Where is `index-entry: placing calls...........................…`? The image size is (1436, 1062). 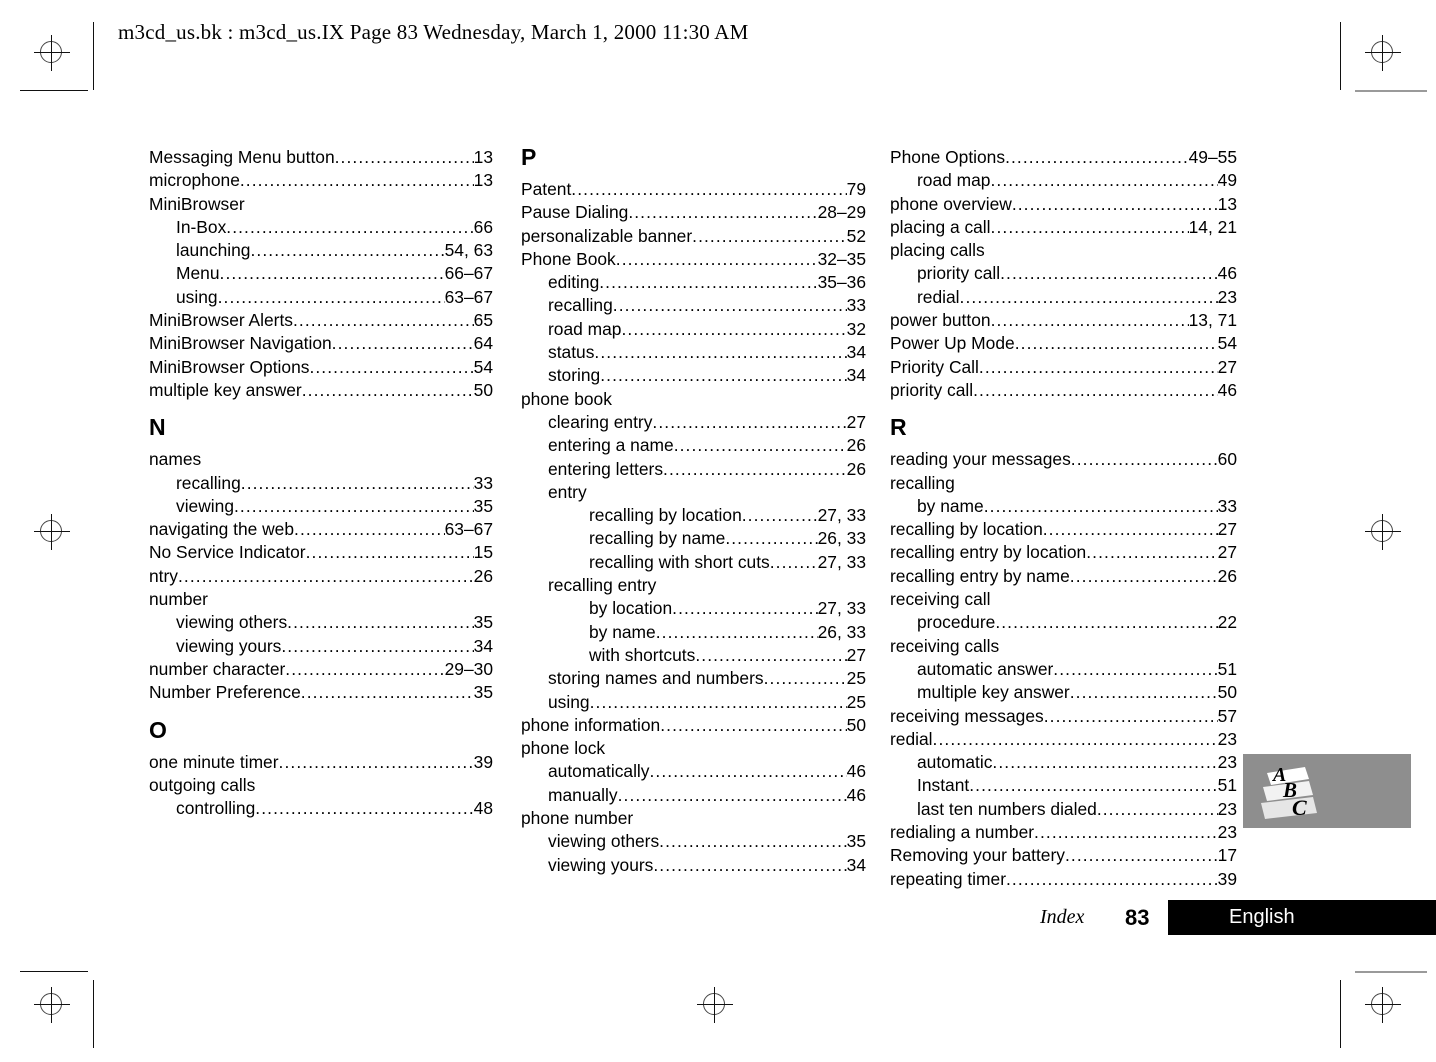 index-entry: placing calls...........................… is located at coordinates (1063, 250).